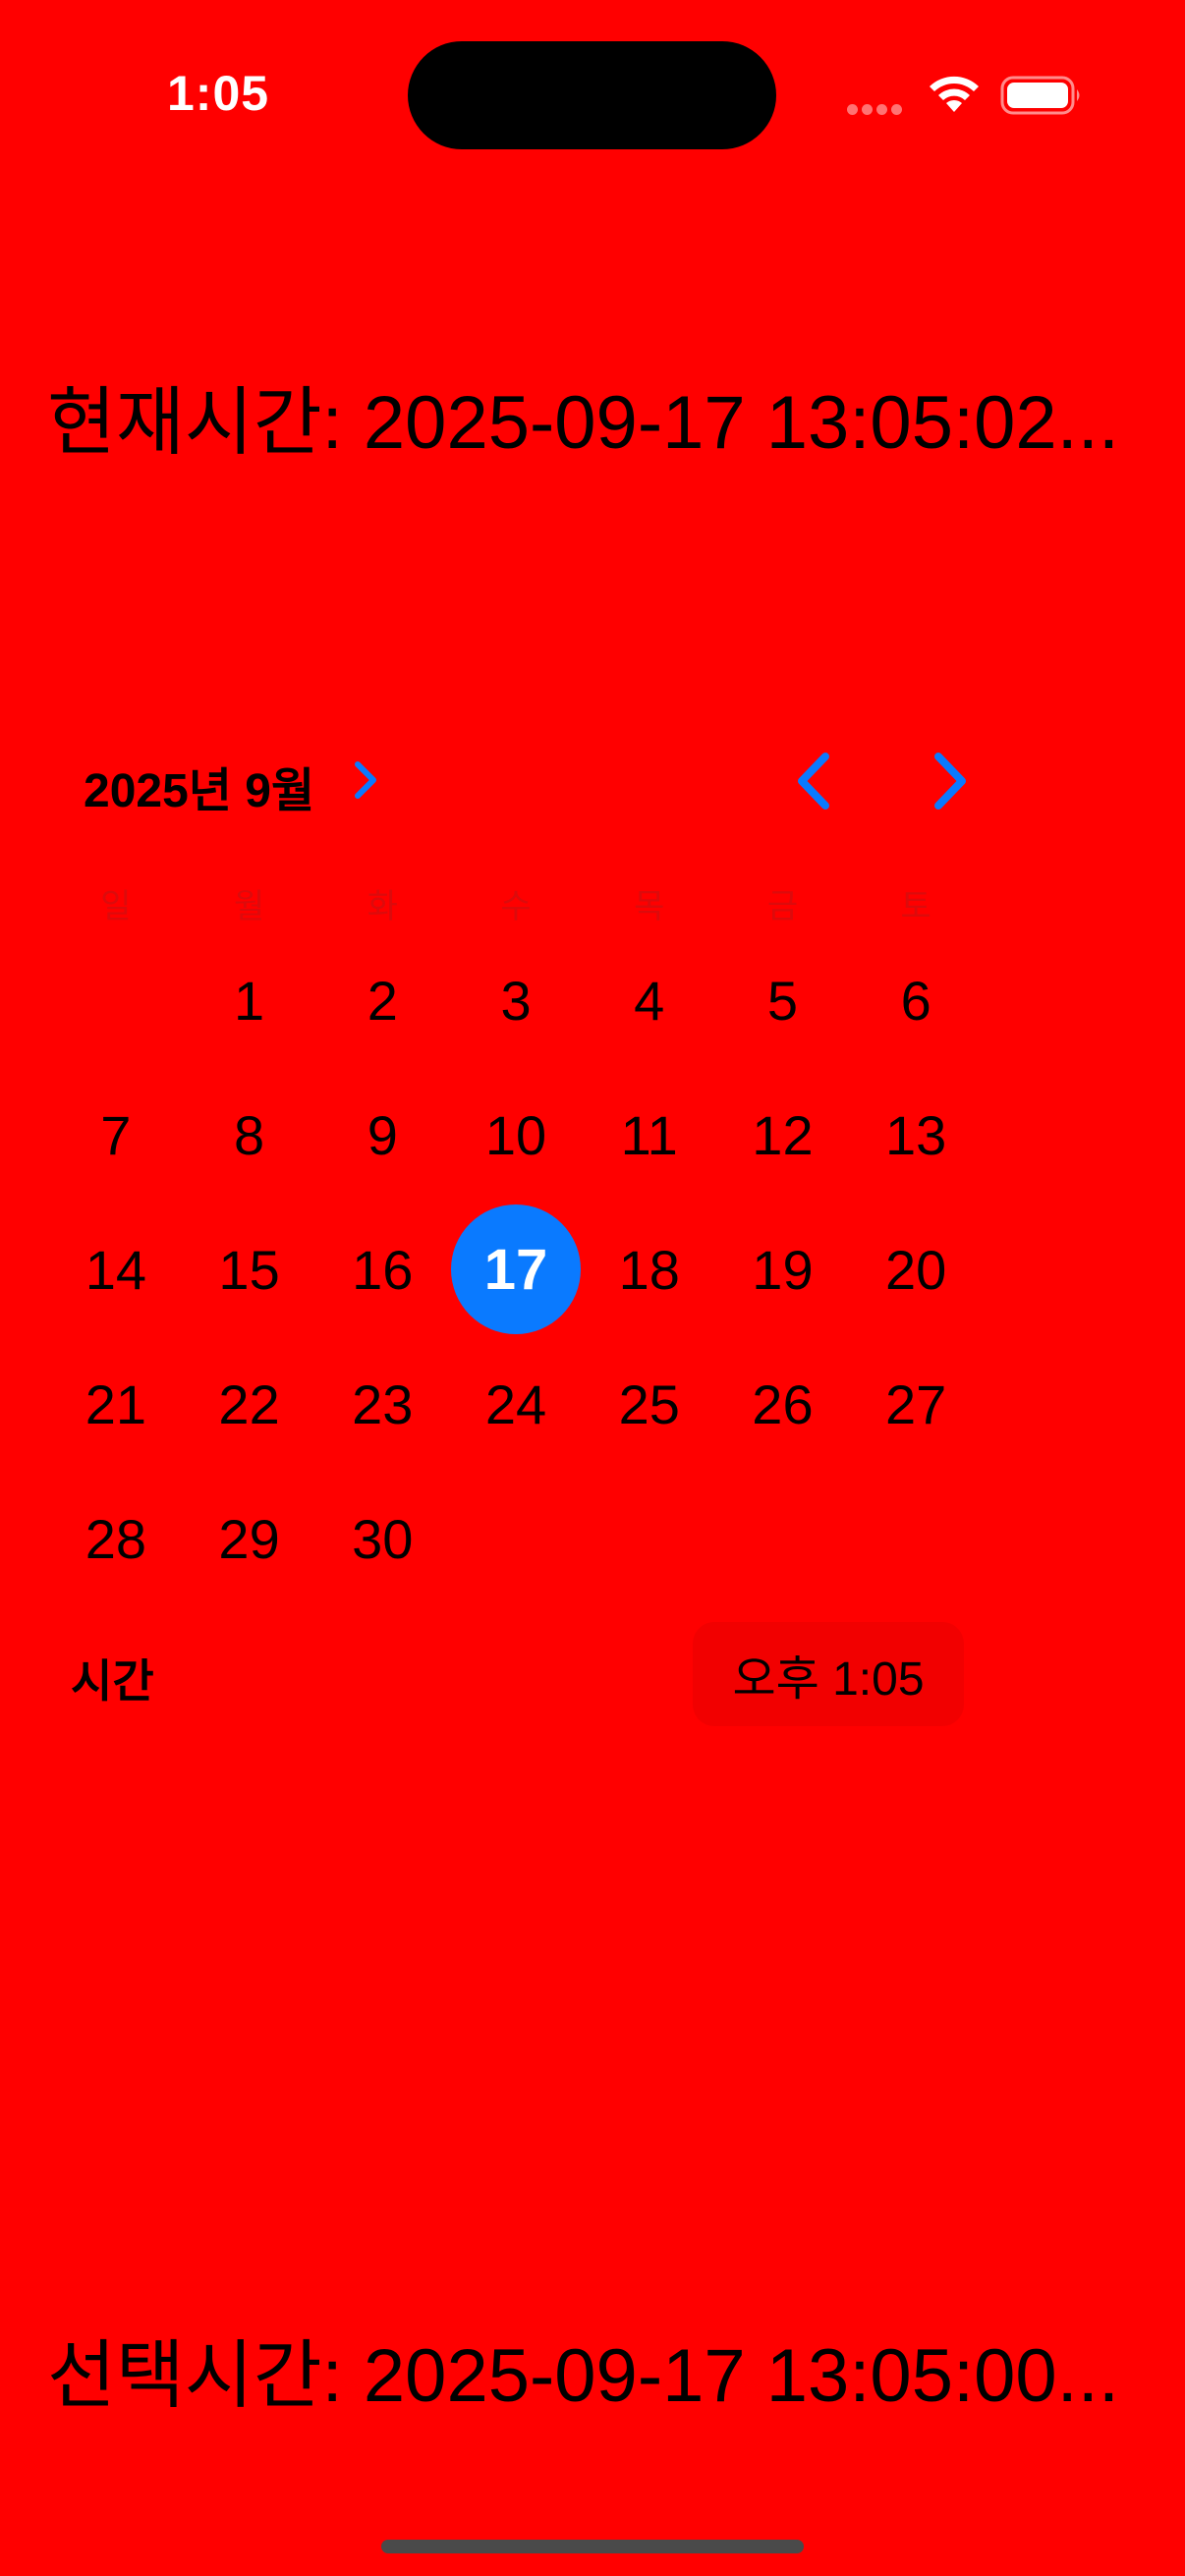  I want to click on calendar-day-19: 19, so click(783, 1270).